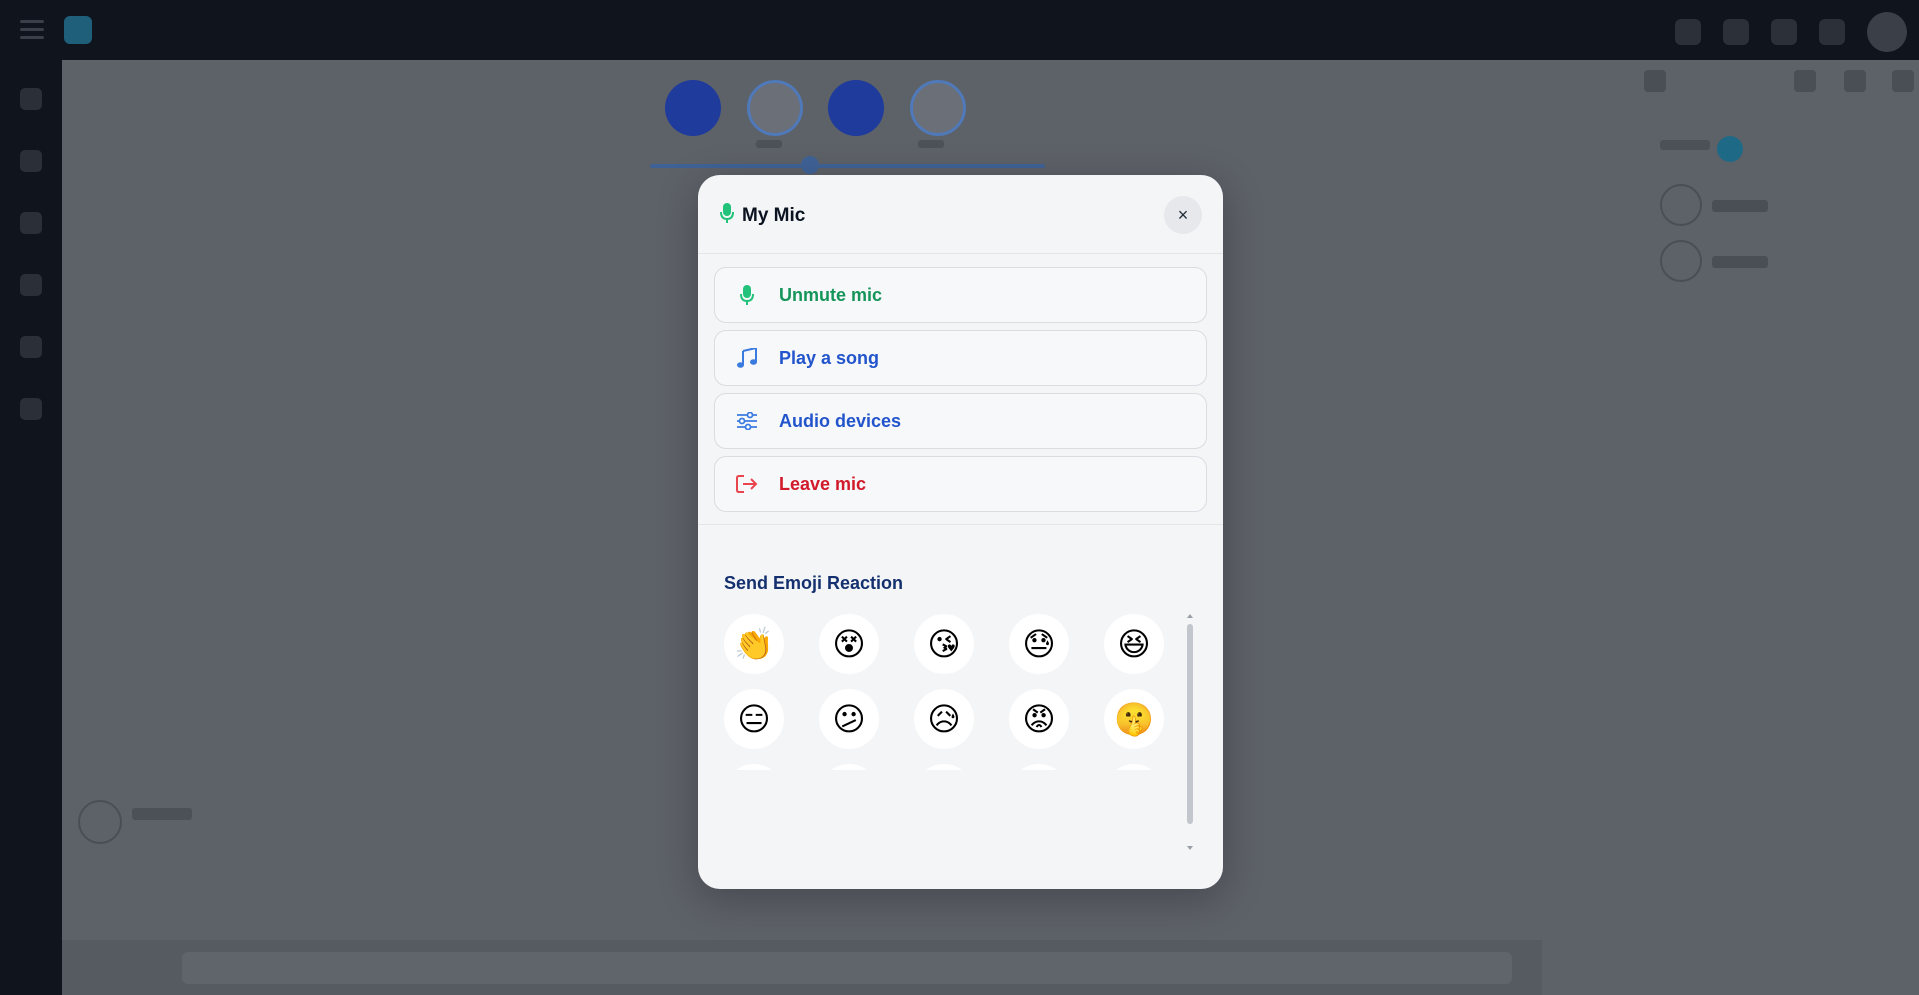  Describe the element at coordinates (1039, 767) in the screenshot. I see `emoji-button: 🤔` at that location.